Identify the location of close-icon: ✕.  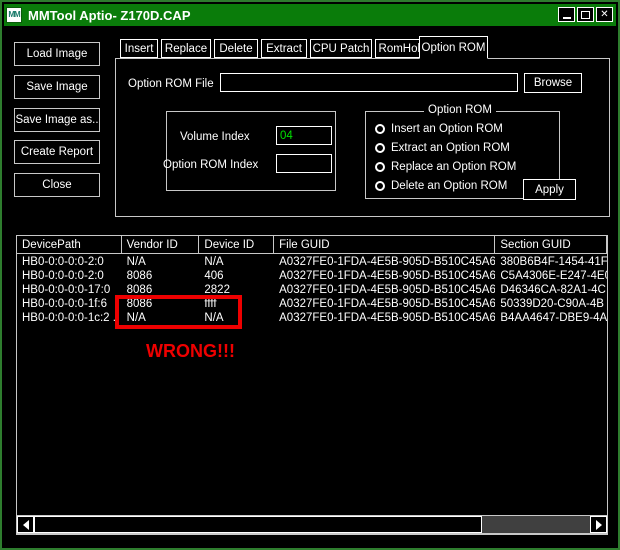
(604, 14).